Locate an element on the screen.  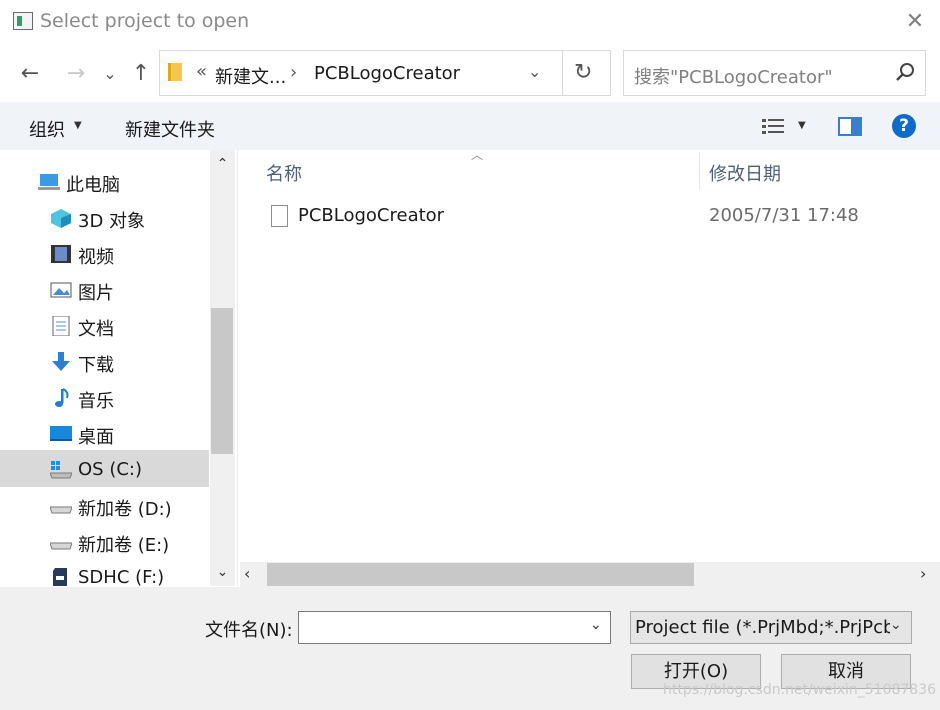
scroll-up-icon: ⌃ is located at coordinates (222, 164).